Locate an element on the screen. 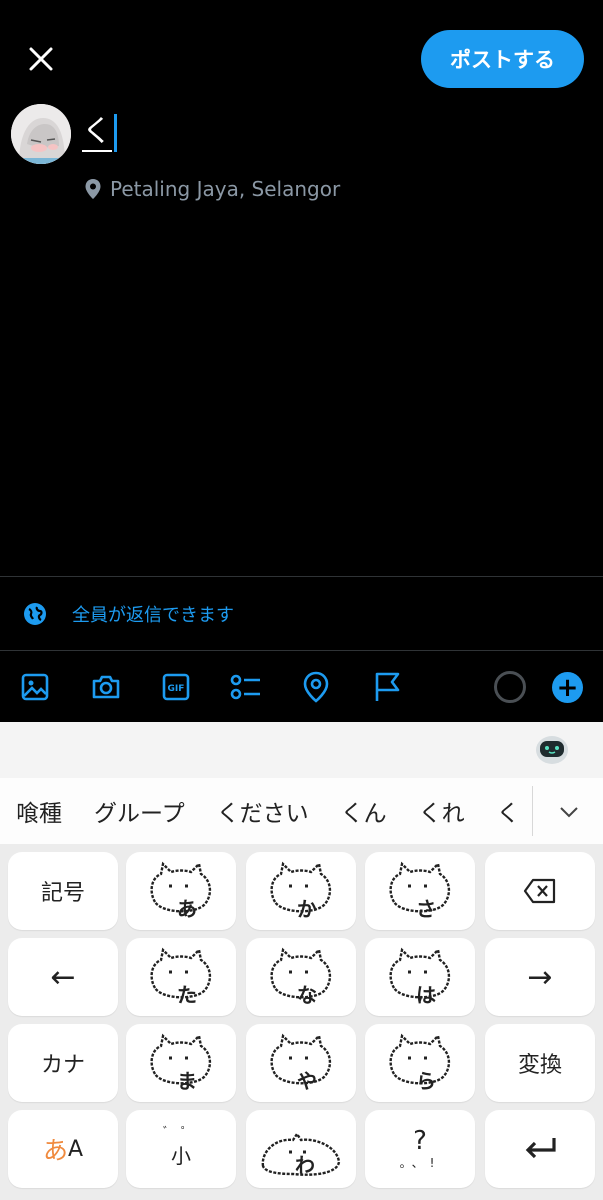 This screenshot has height=1200, width=603. enter-icon is located at coordinates (540, 1148).